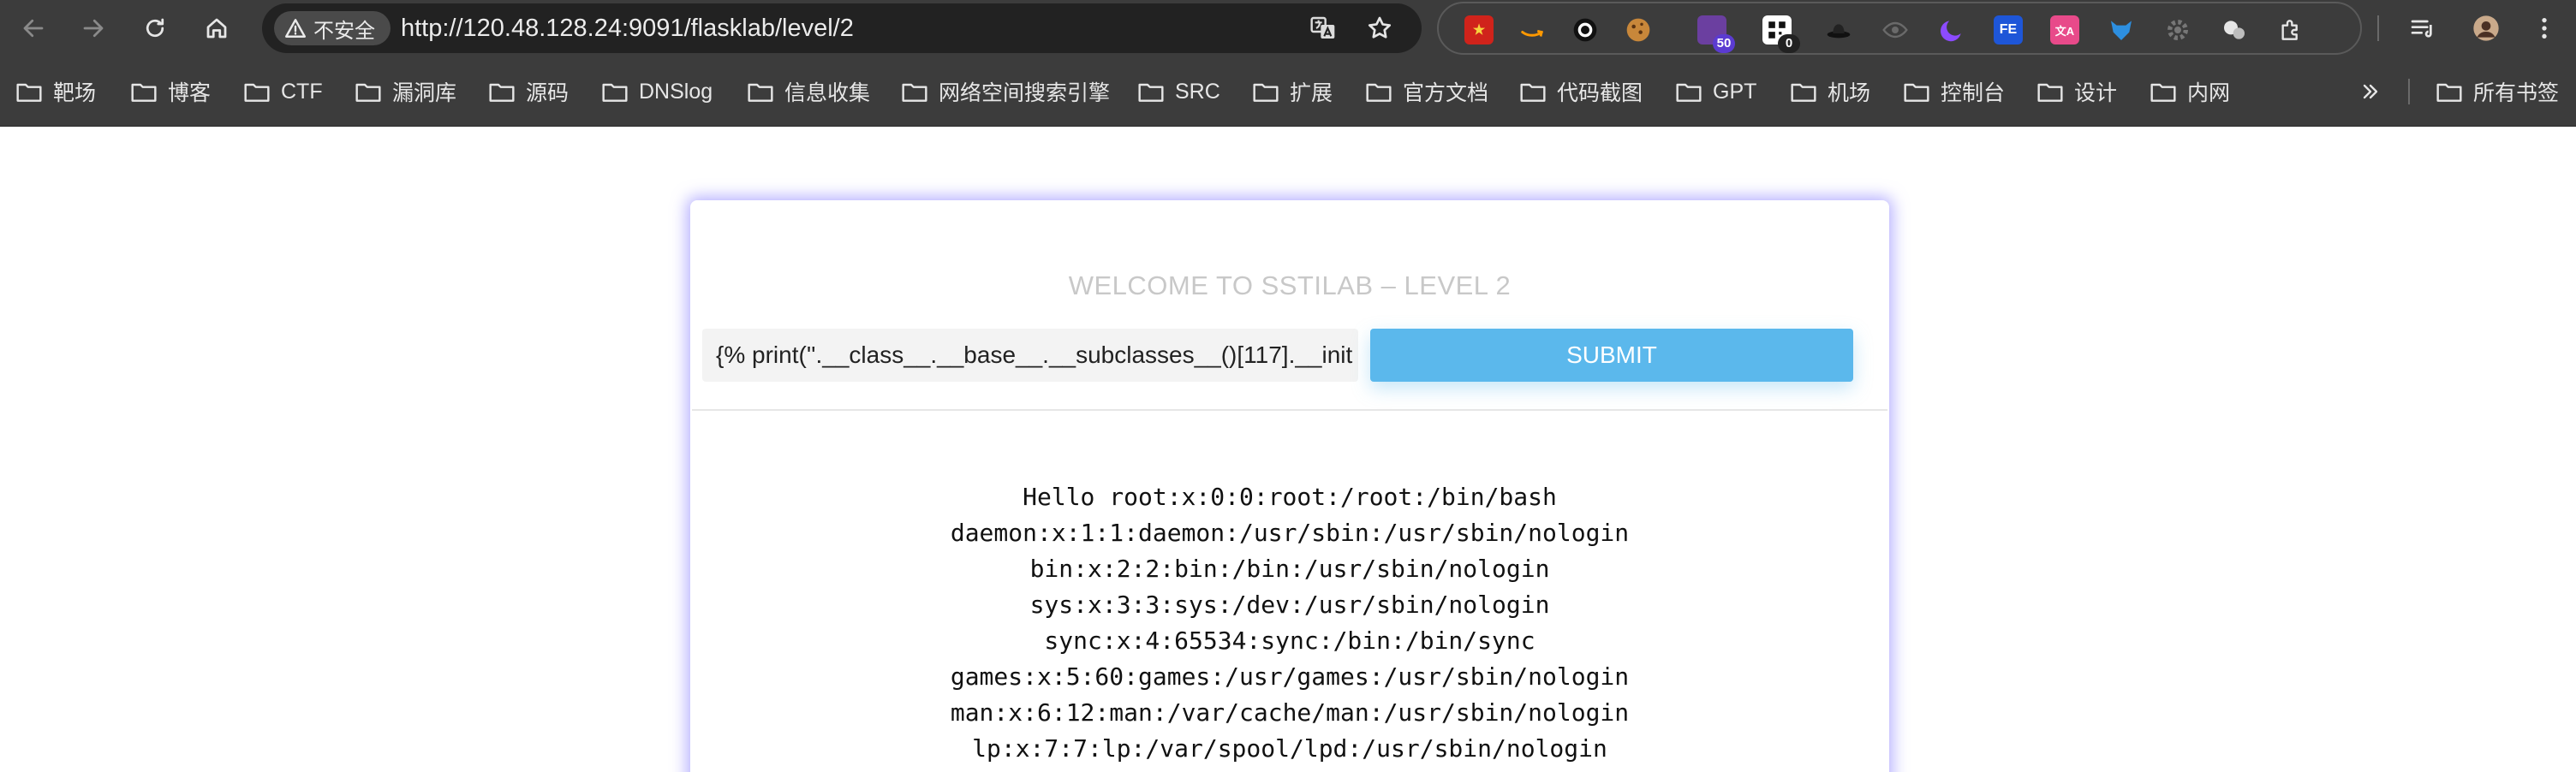 This screenshot has width=2576, height=772. I want to click on bookmark-label: 所有书签, so click(2516, 93).